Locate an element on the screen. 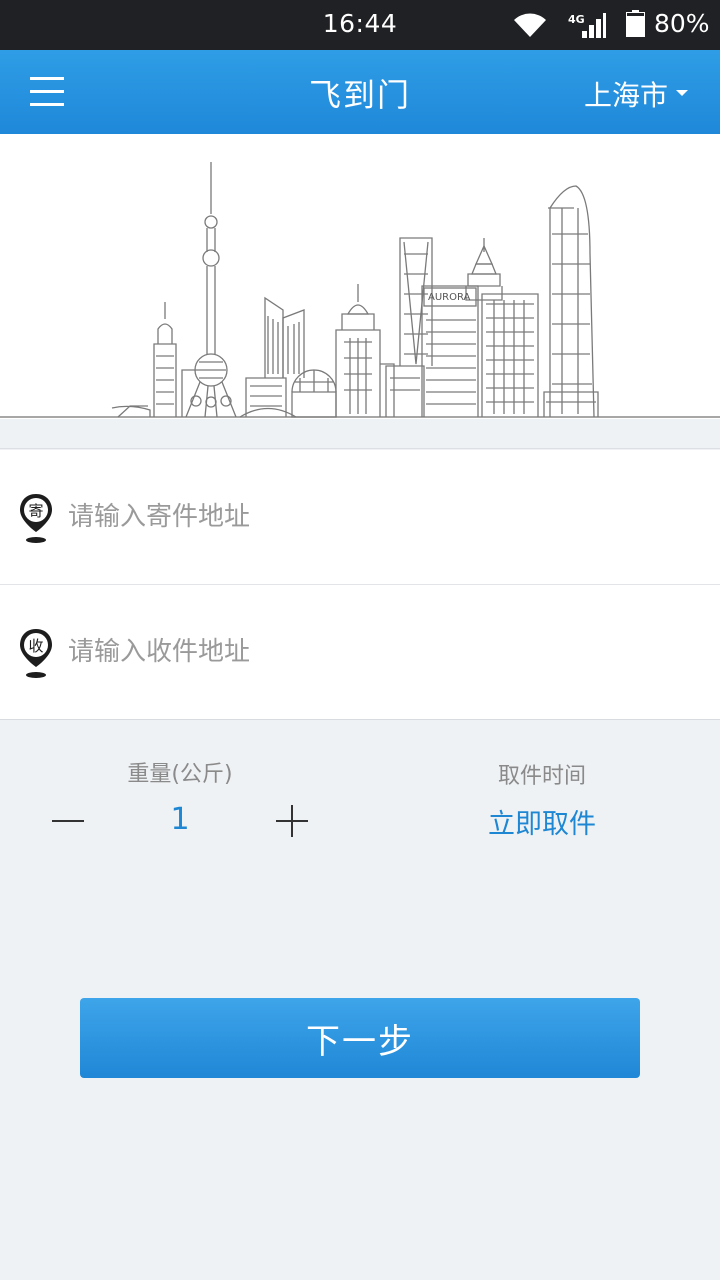 The height and width of the screenshot is (1280, 720). receiver-address-row: 收 is located at coordinates (360, 652).